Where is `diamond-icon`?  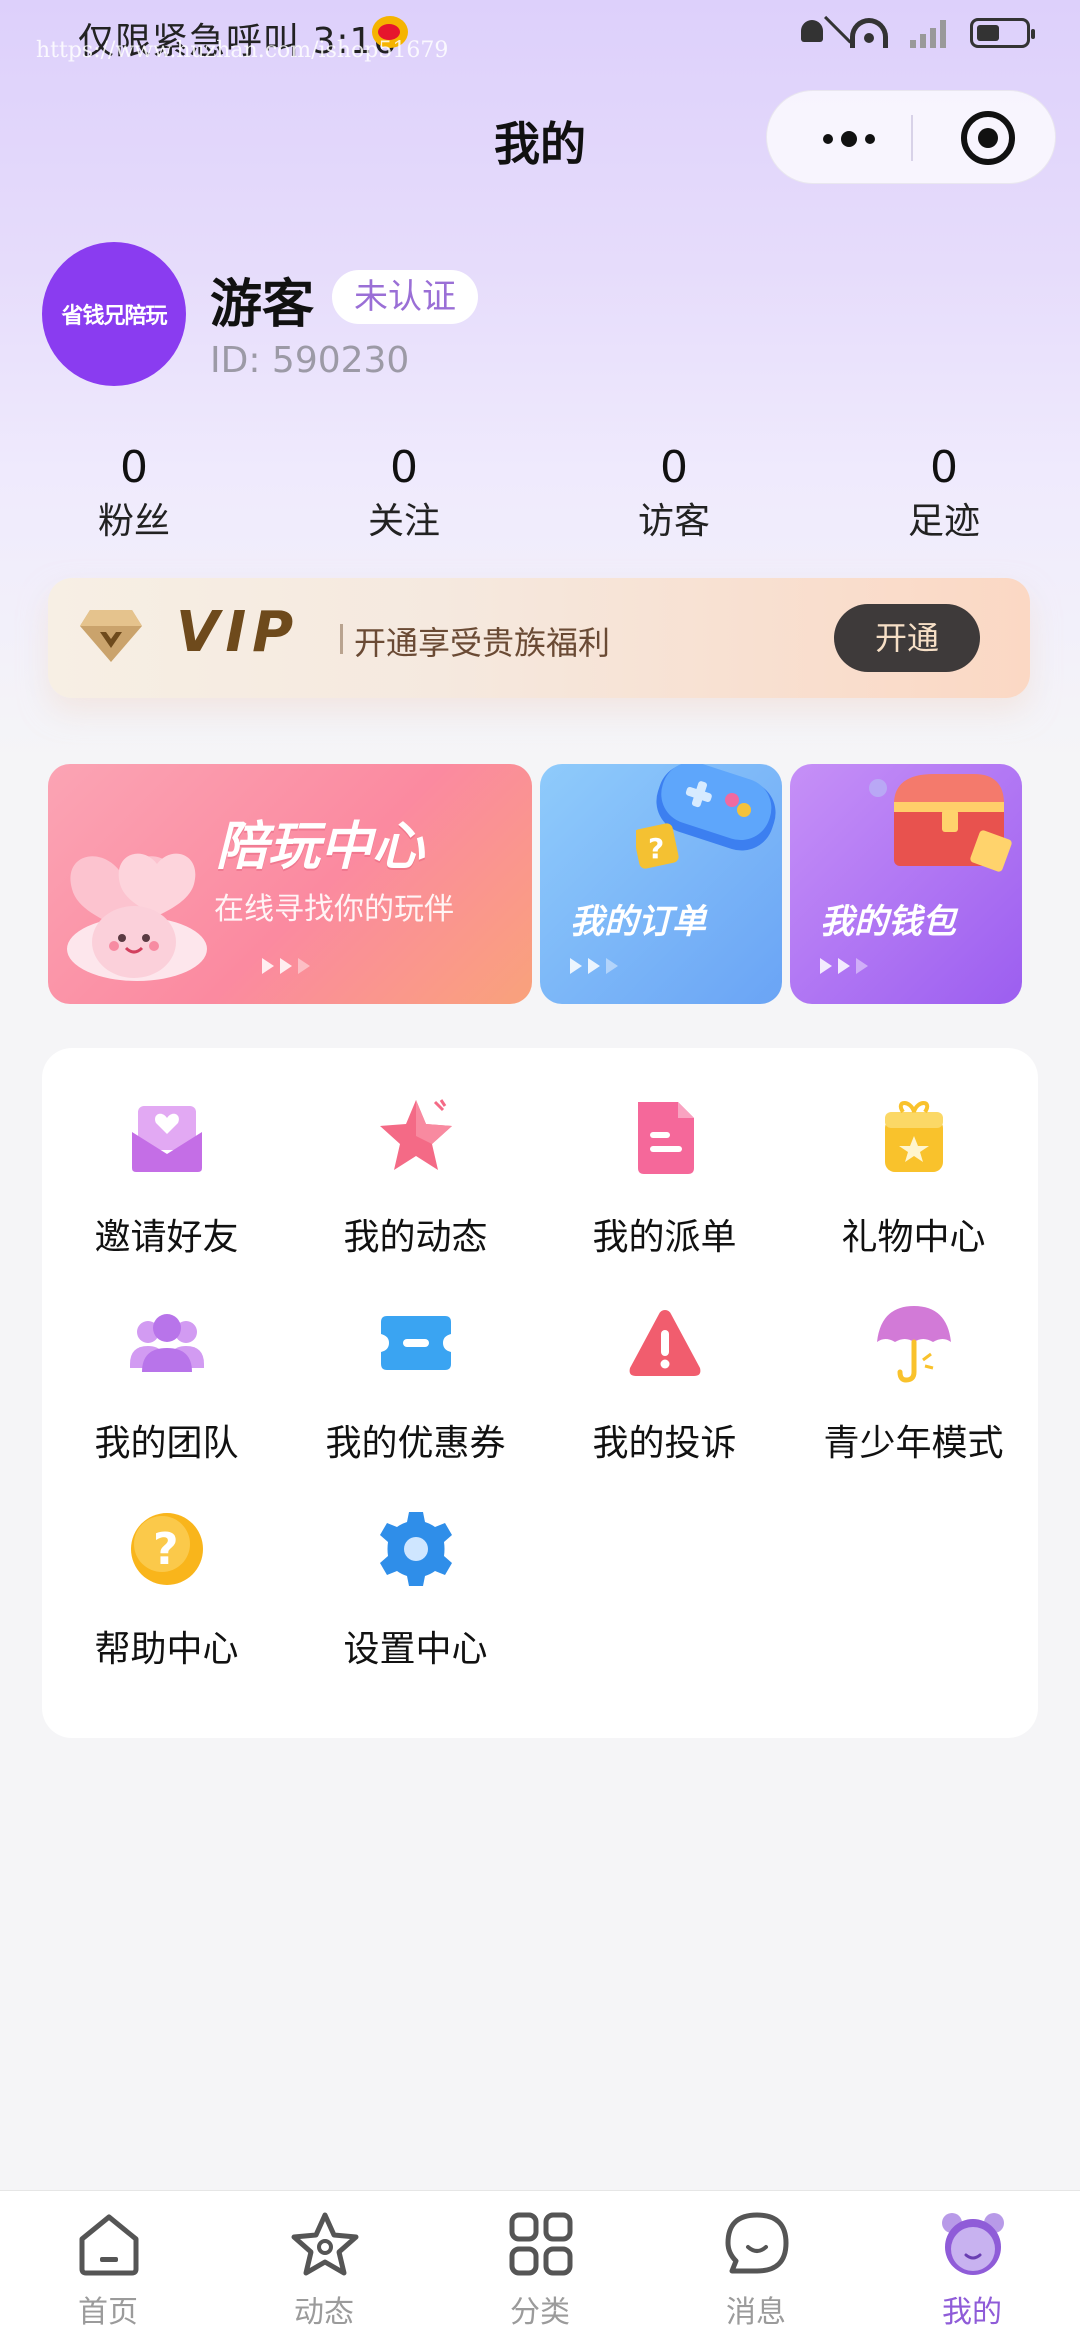 diamond-icon is located at coordinates (111, 636).